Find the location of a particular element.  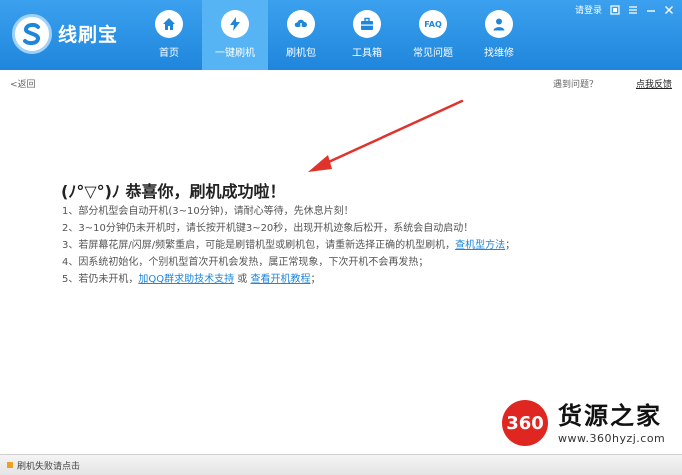

nav-one-click-flash: 一键刷机 is located at coordinates (235, 35).